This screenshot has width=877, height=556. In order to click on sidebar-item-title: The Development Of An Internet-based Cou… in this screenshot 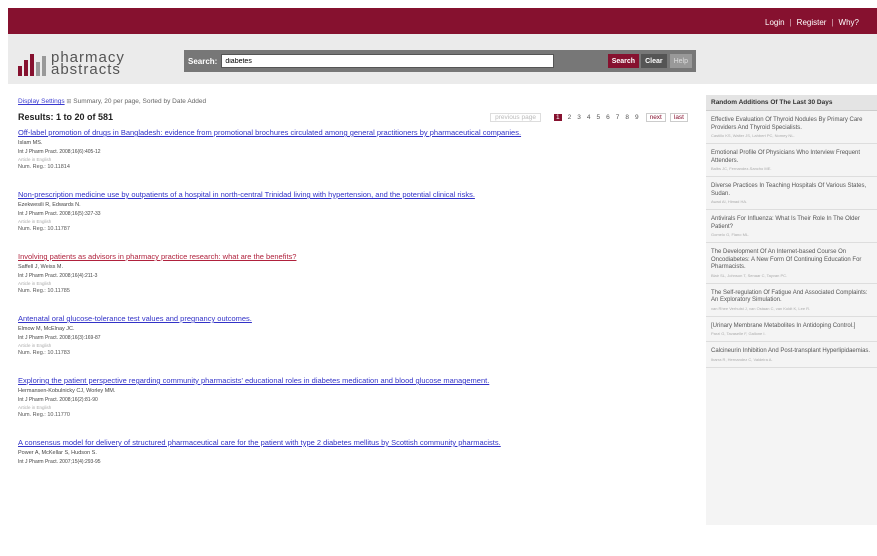, I will do `click(791, 260)`.